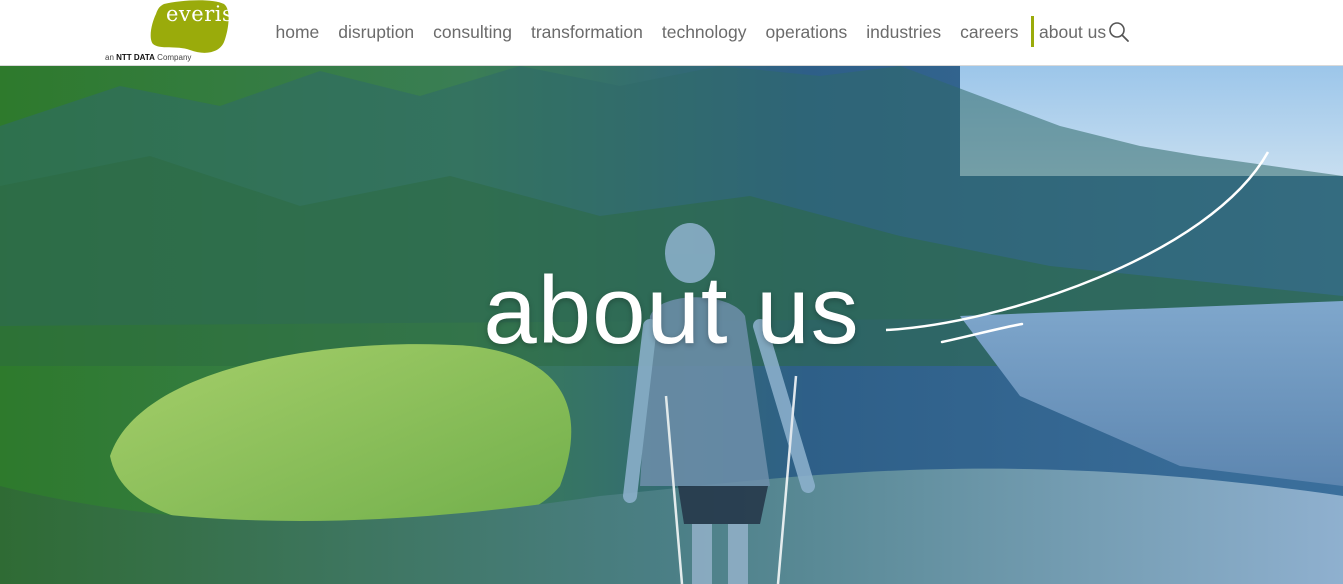 The height and width of the screenshot is (584, 1343). I want to click on nav-item-disruption: disruption, so click(376, 32).